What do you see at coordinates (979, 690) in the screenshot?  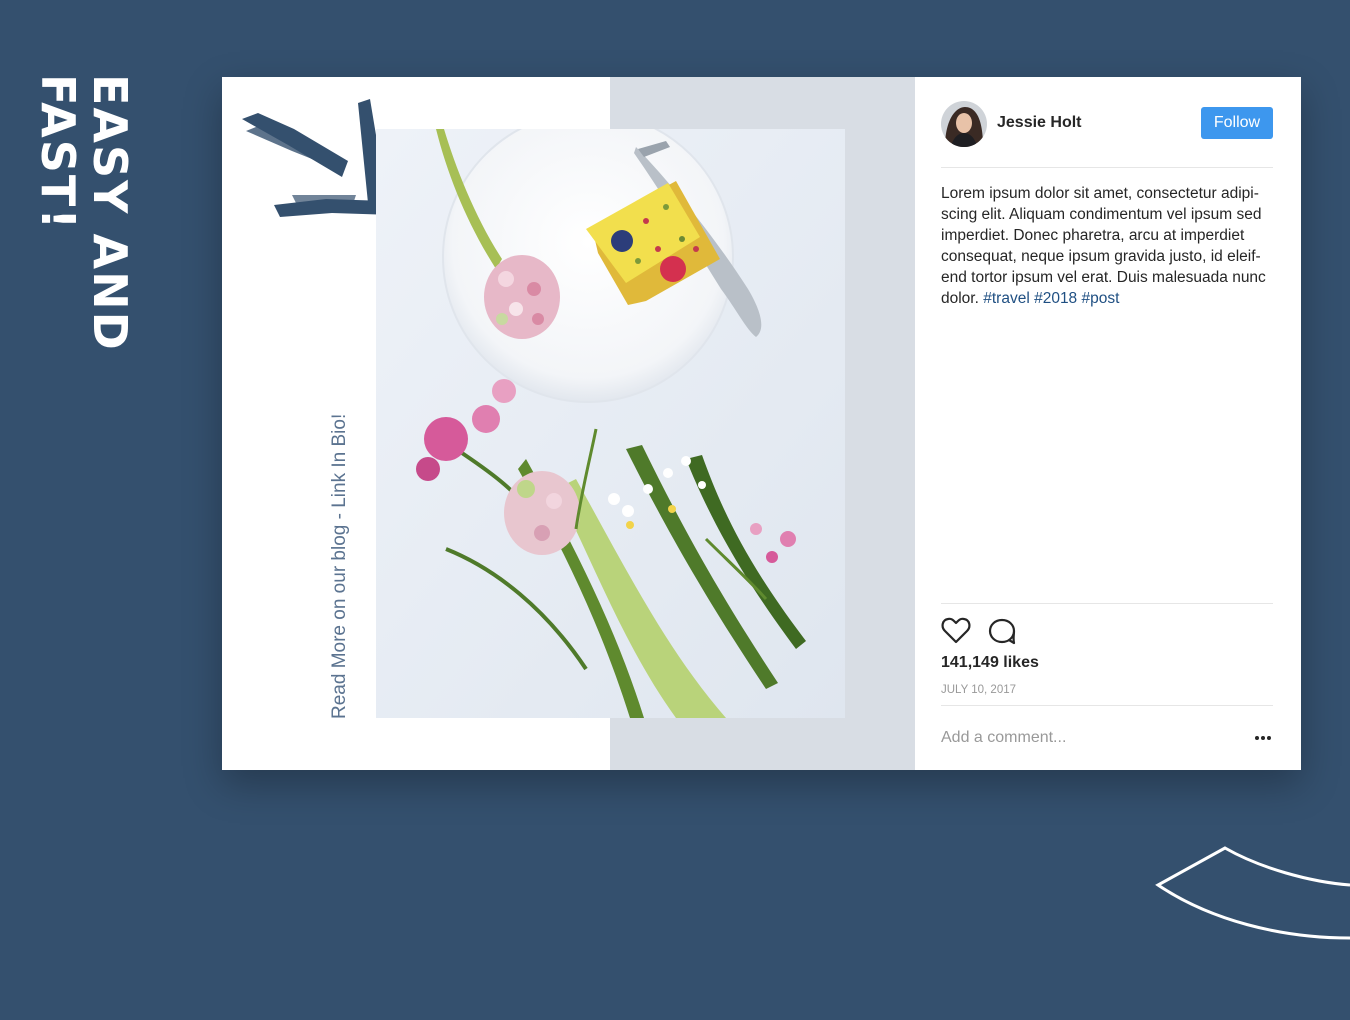 I see `post-date: JULY 10, 2017` at bounding box center [979, 690].